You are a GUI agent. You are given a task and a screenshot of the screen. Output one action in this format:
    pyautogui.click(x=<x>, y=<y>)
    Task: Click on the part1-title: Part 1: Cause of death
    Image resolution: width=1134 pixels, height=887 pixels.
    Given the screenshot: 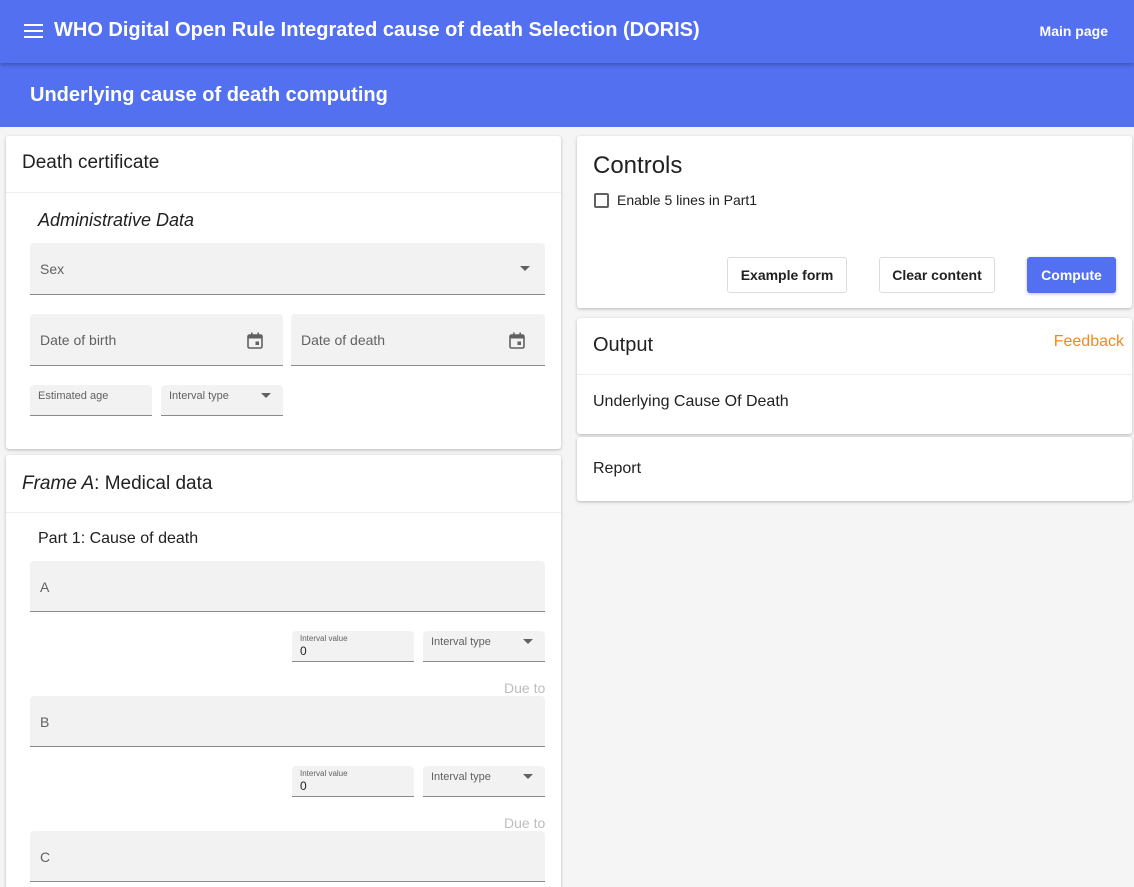 What is the action you would take?
    pyautogui.click(x=118, y=538)
    